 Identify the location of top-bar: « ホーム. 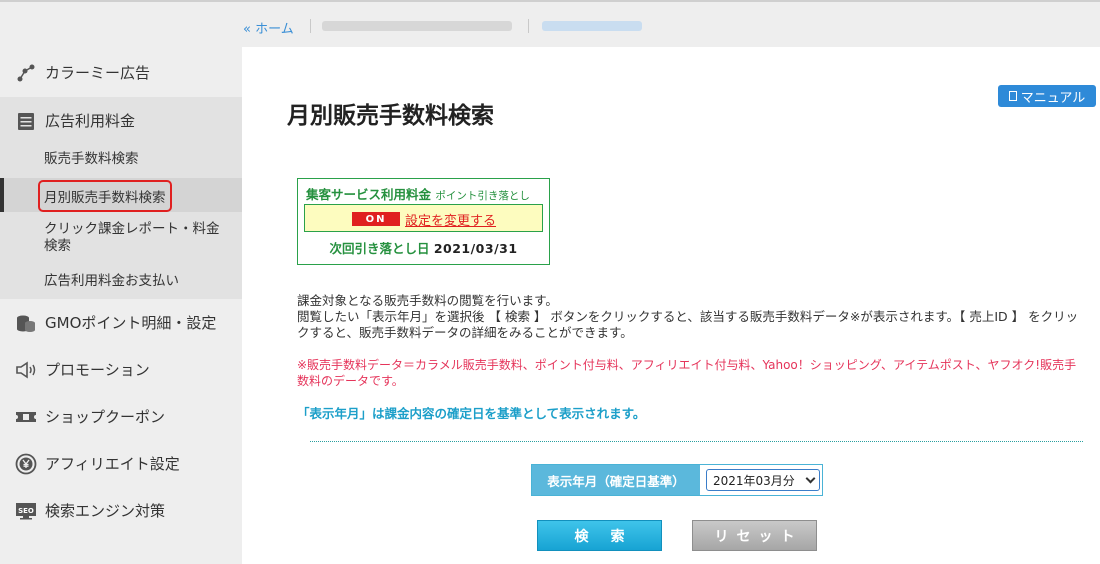
(550, 23).